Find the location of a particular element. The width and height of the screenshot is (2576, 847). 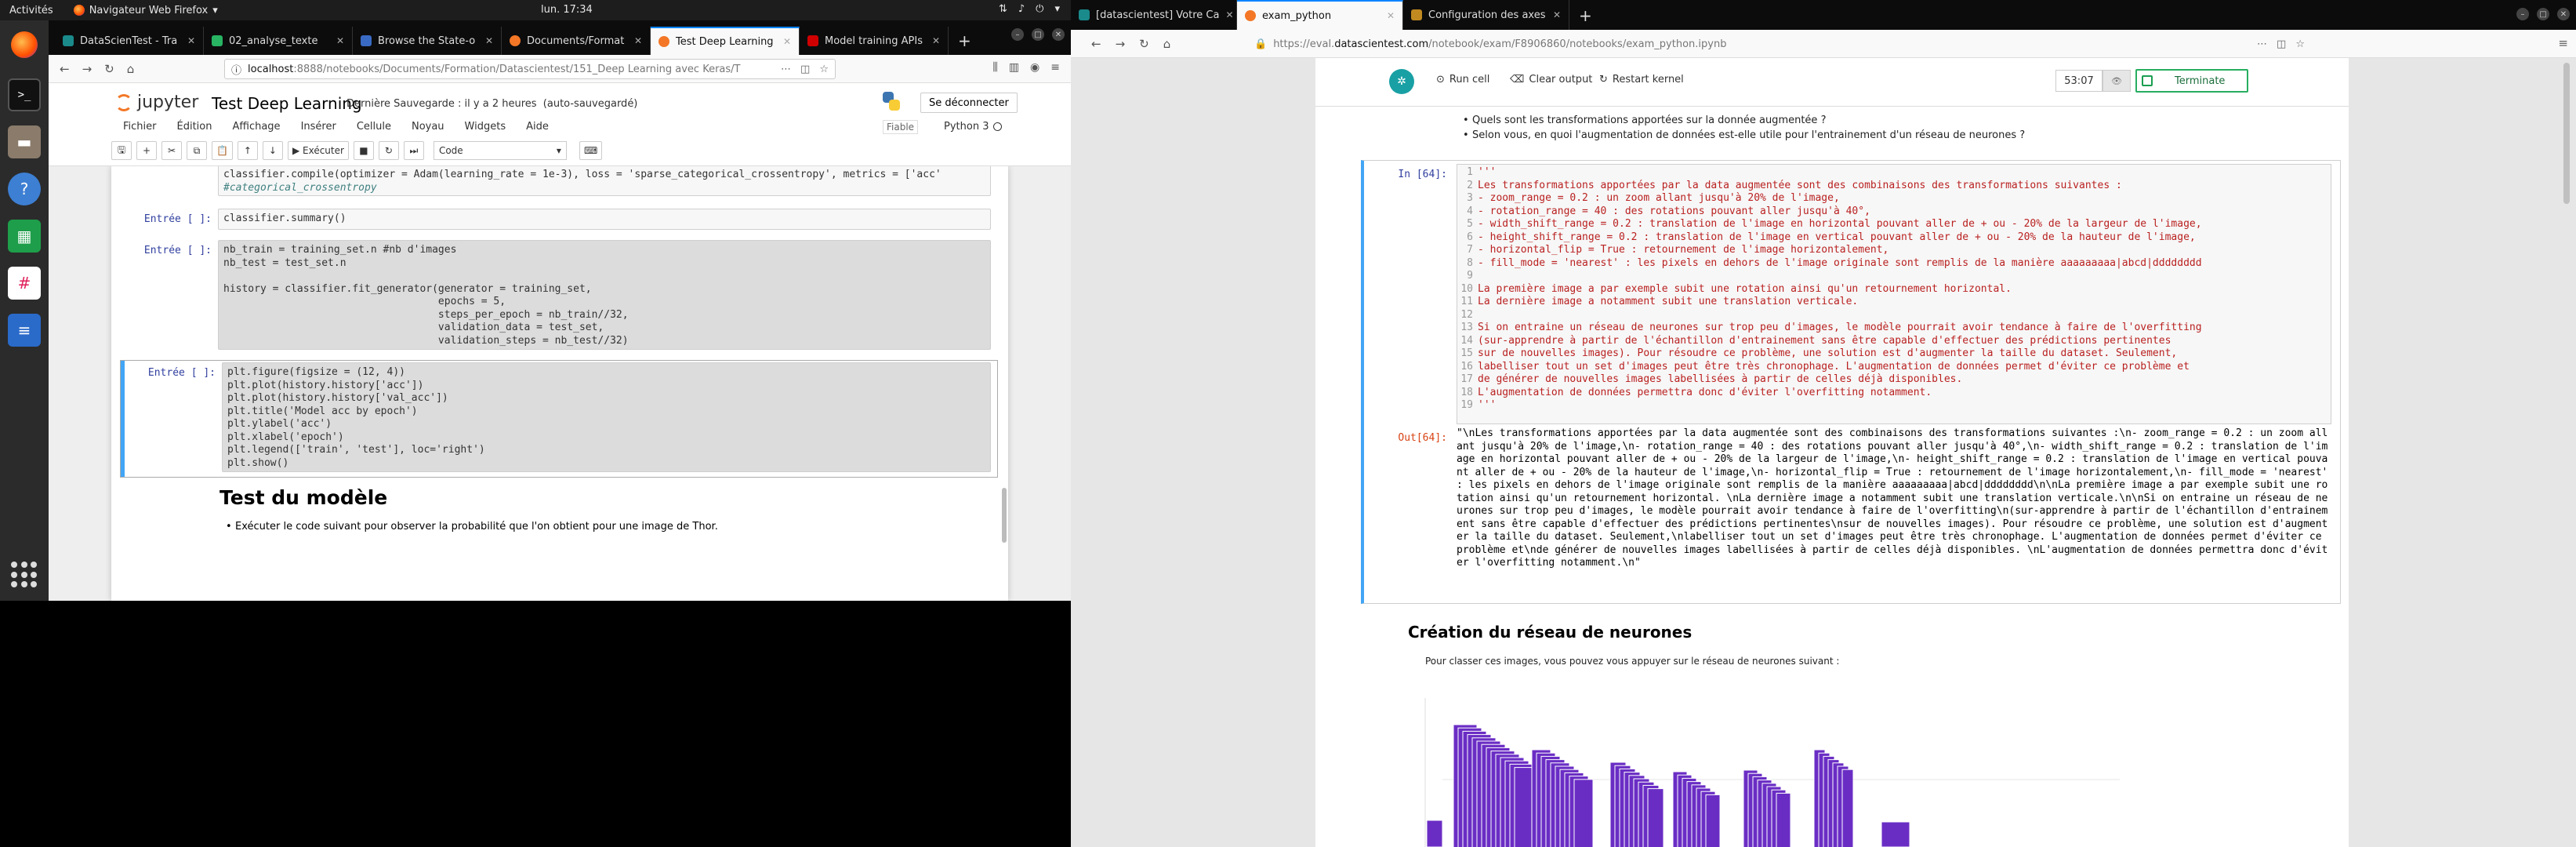

jupyter-logo: jupyter is located at coordinates (157, 102).